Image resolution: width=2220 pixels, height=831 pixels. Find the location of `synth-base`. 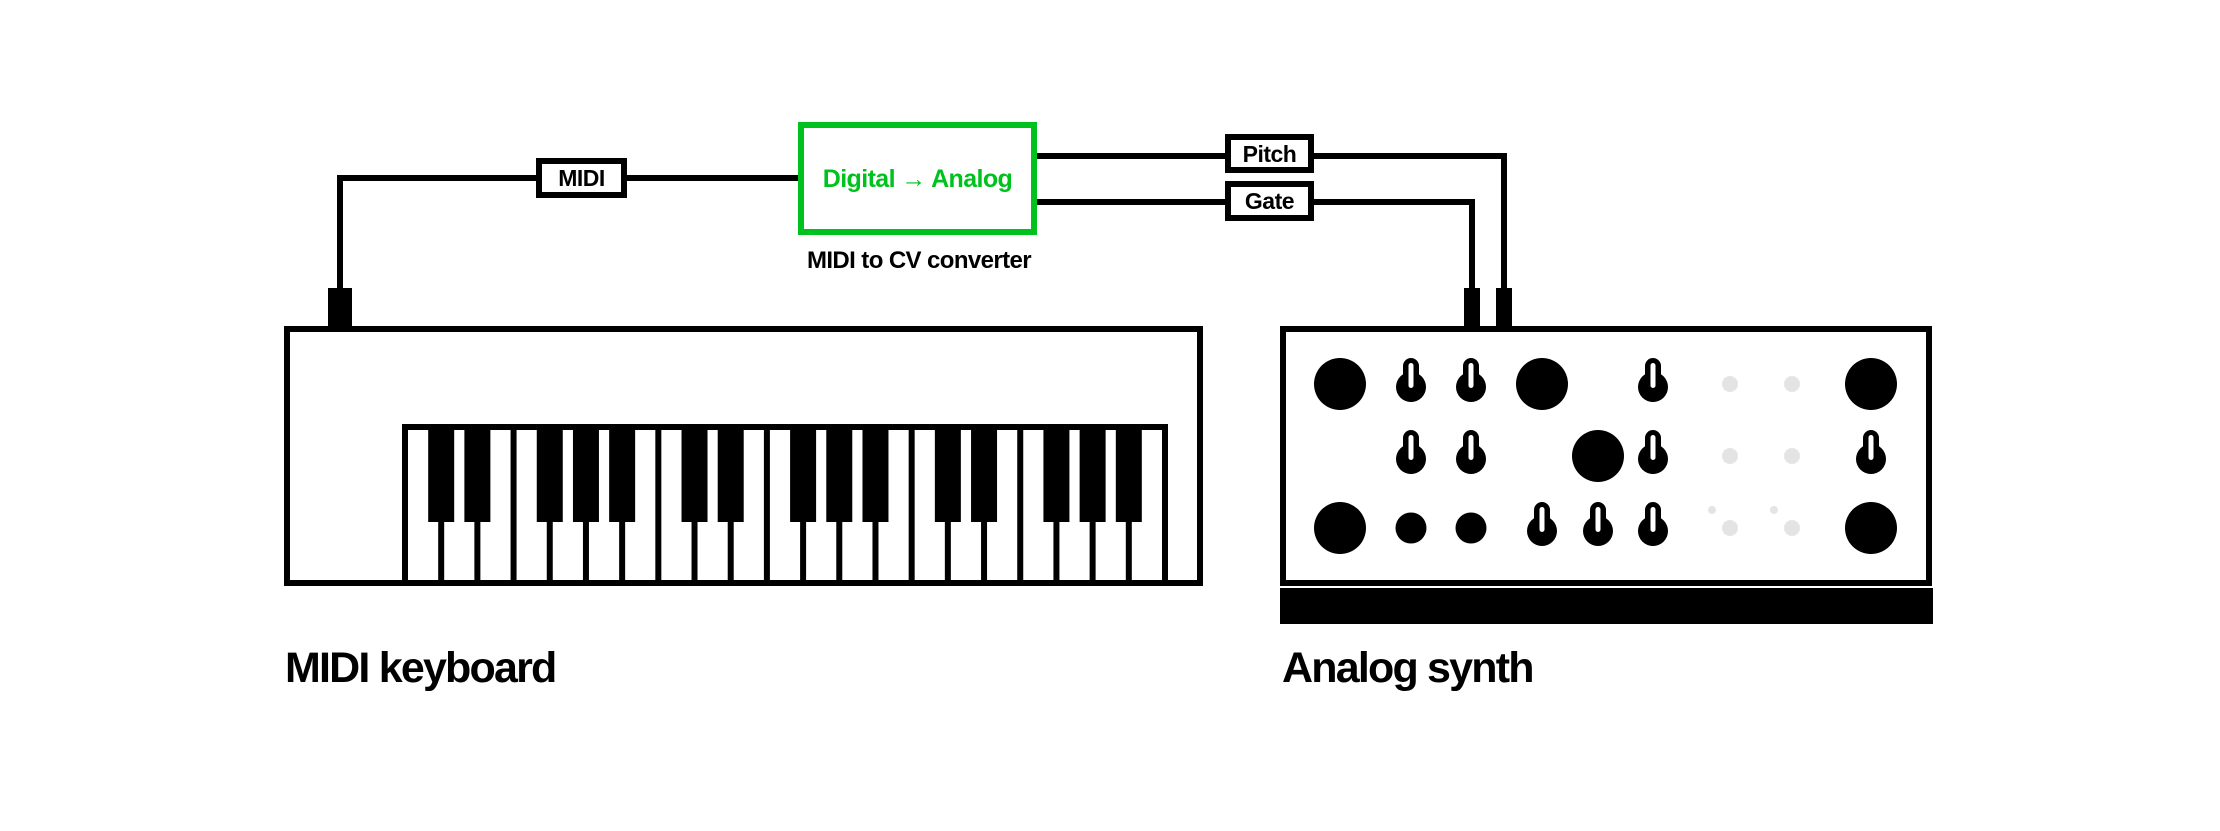

synth-base is located at coordinates (1606, 606).